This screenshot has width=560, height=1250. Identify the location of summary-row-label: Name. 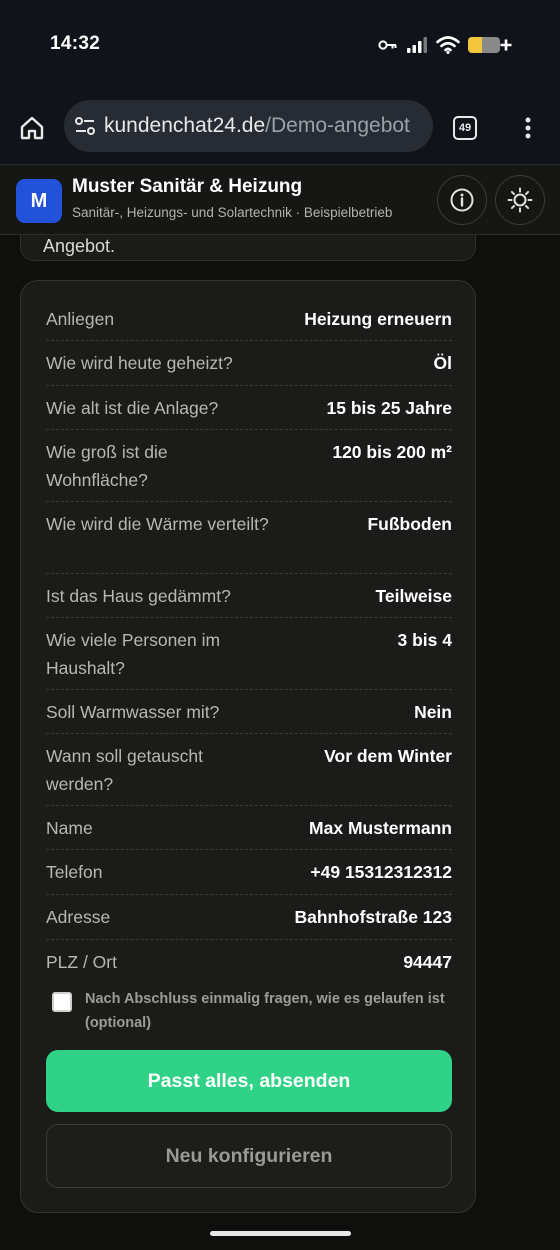
(69, 828).